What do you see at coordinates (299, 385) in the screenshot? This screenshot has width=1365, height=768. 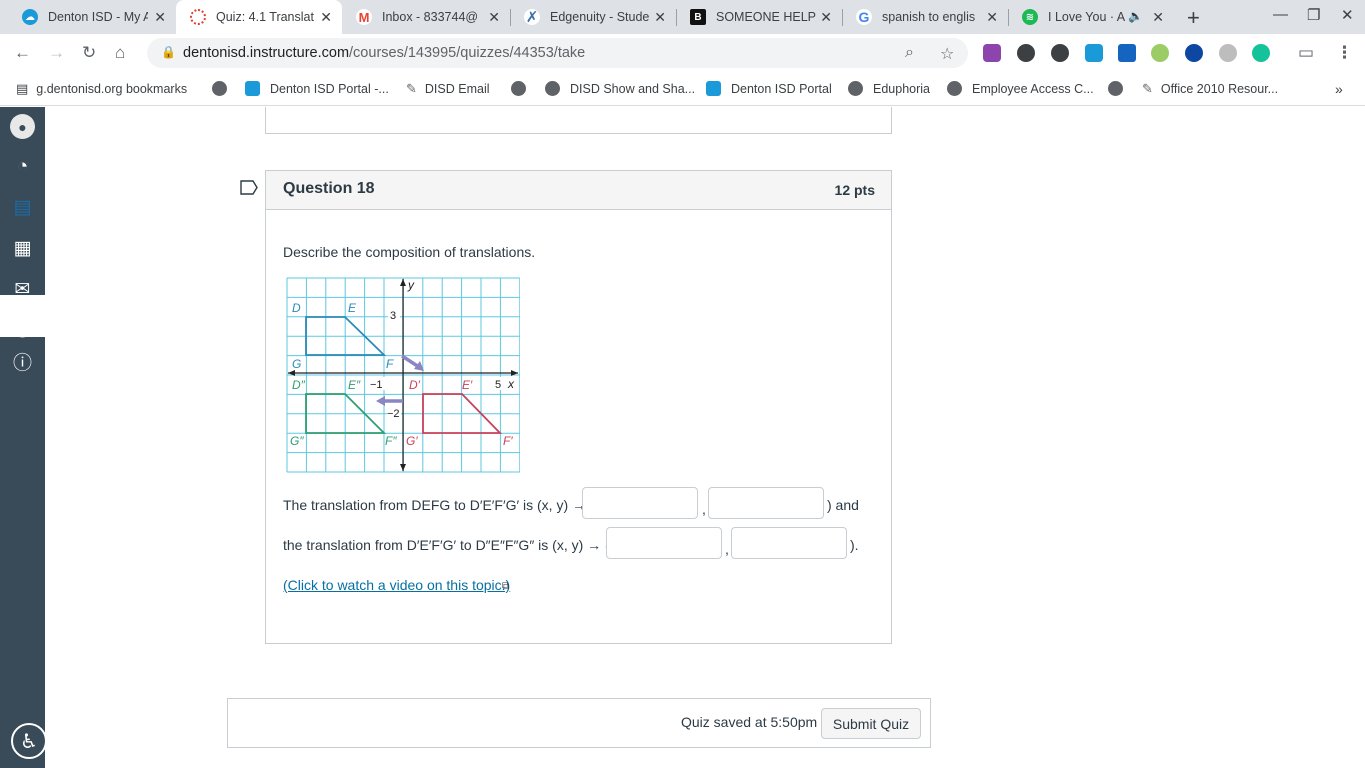 I see `vertex-label-D-double-prime: D″` at bounding box center [299, 385].